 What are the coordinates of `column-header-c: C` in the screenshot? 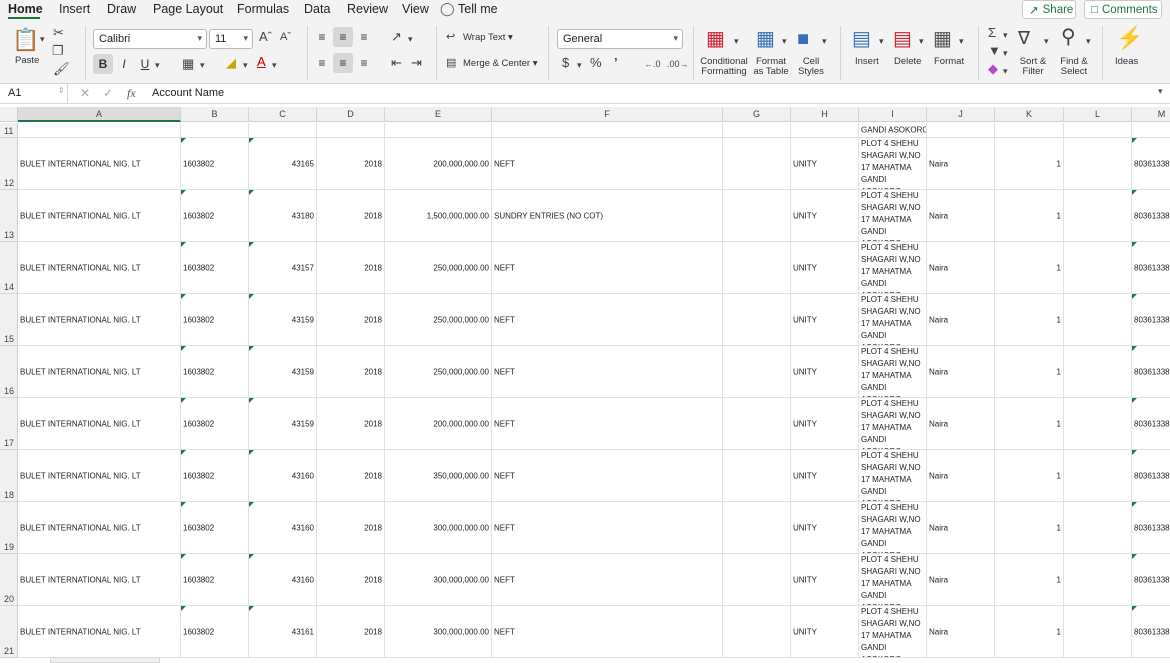 It's located at (283, 114).